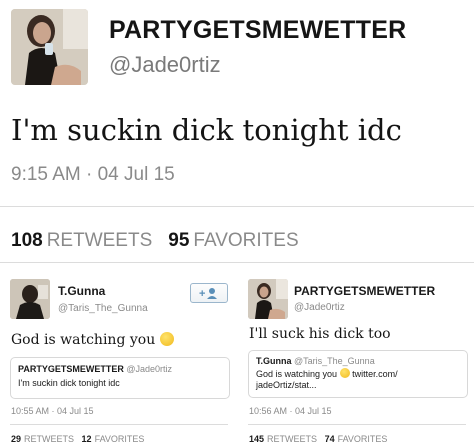 This screenshot has width=474, height=448. I want to click on favorite-stat: 95 FAVORITES, so click(233, 240).